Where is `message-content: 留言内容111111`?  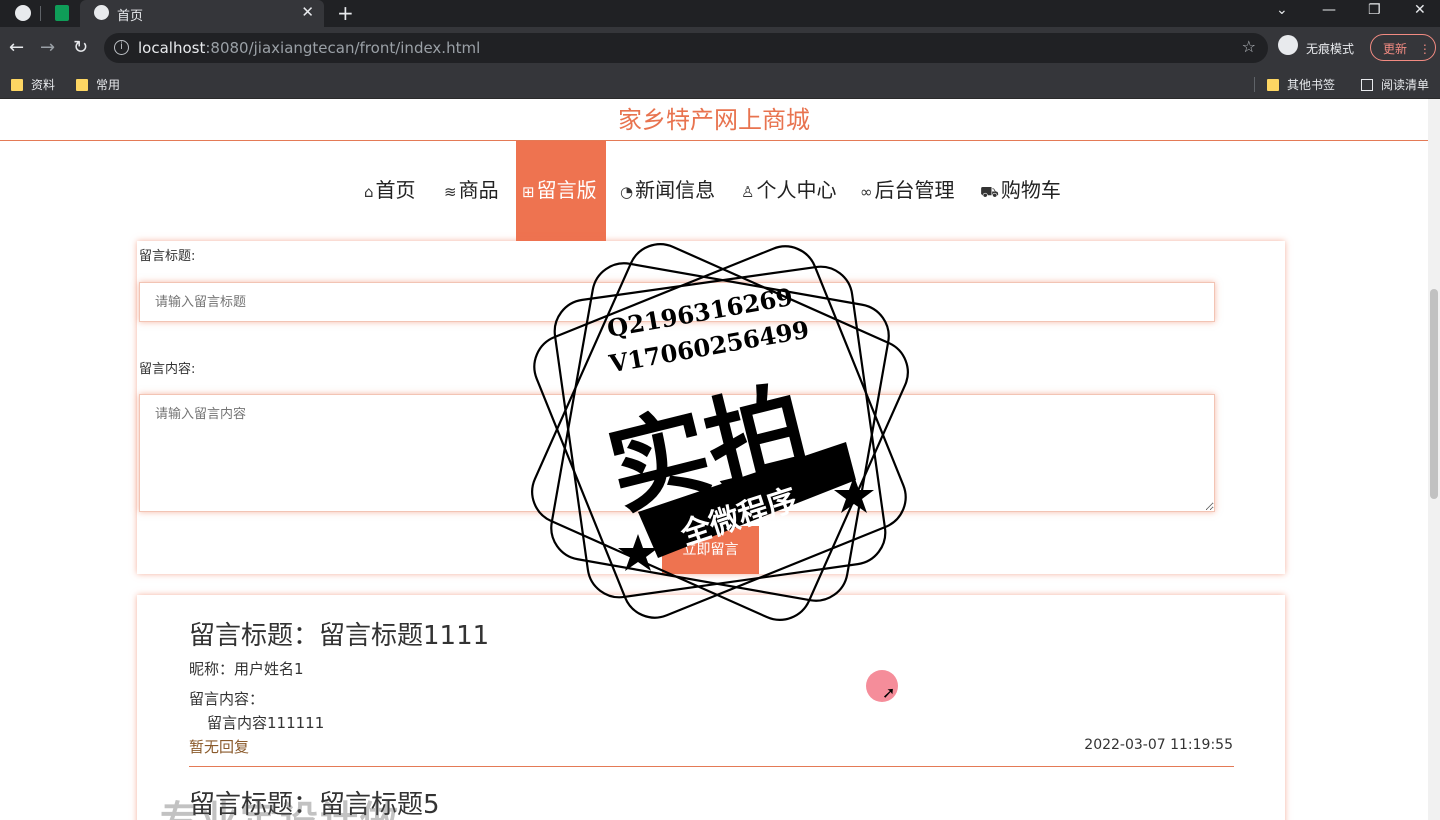
message-content: 留言内容111111 is located at coordinates (266, 723).